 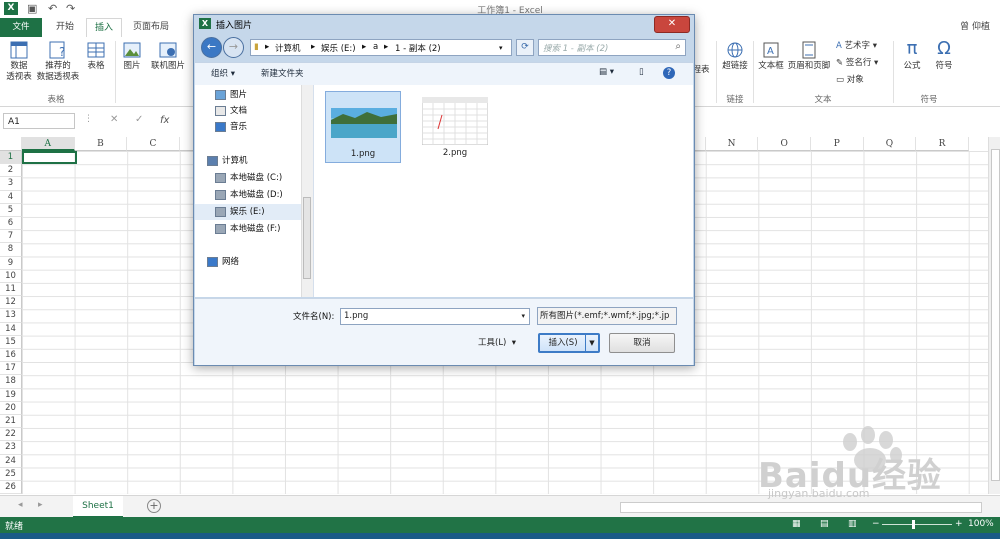 What do you see at coordinates (11, 342) in the screenshot?
I see `row-header: 15` at bounding box center [11, 342].